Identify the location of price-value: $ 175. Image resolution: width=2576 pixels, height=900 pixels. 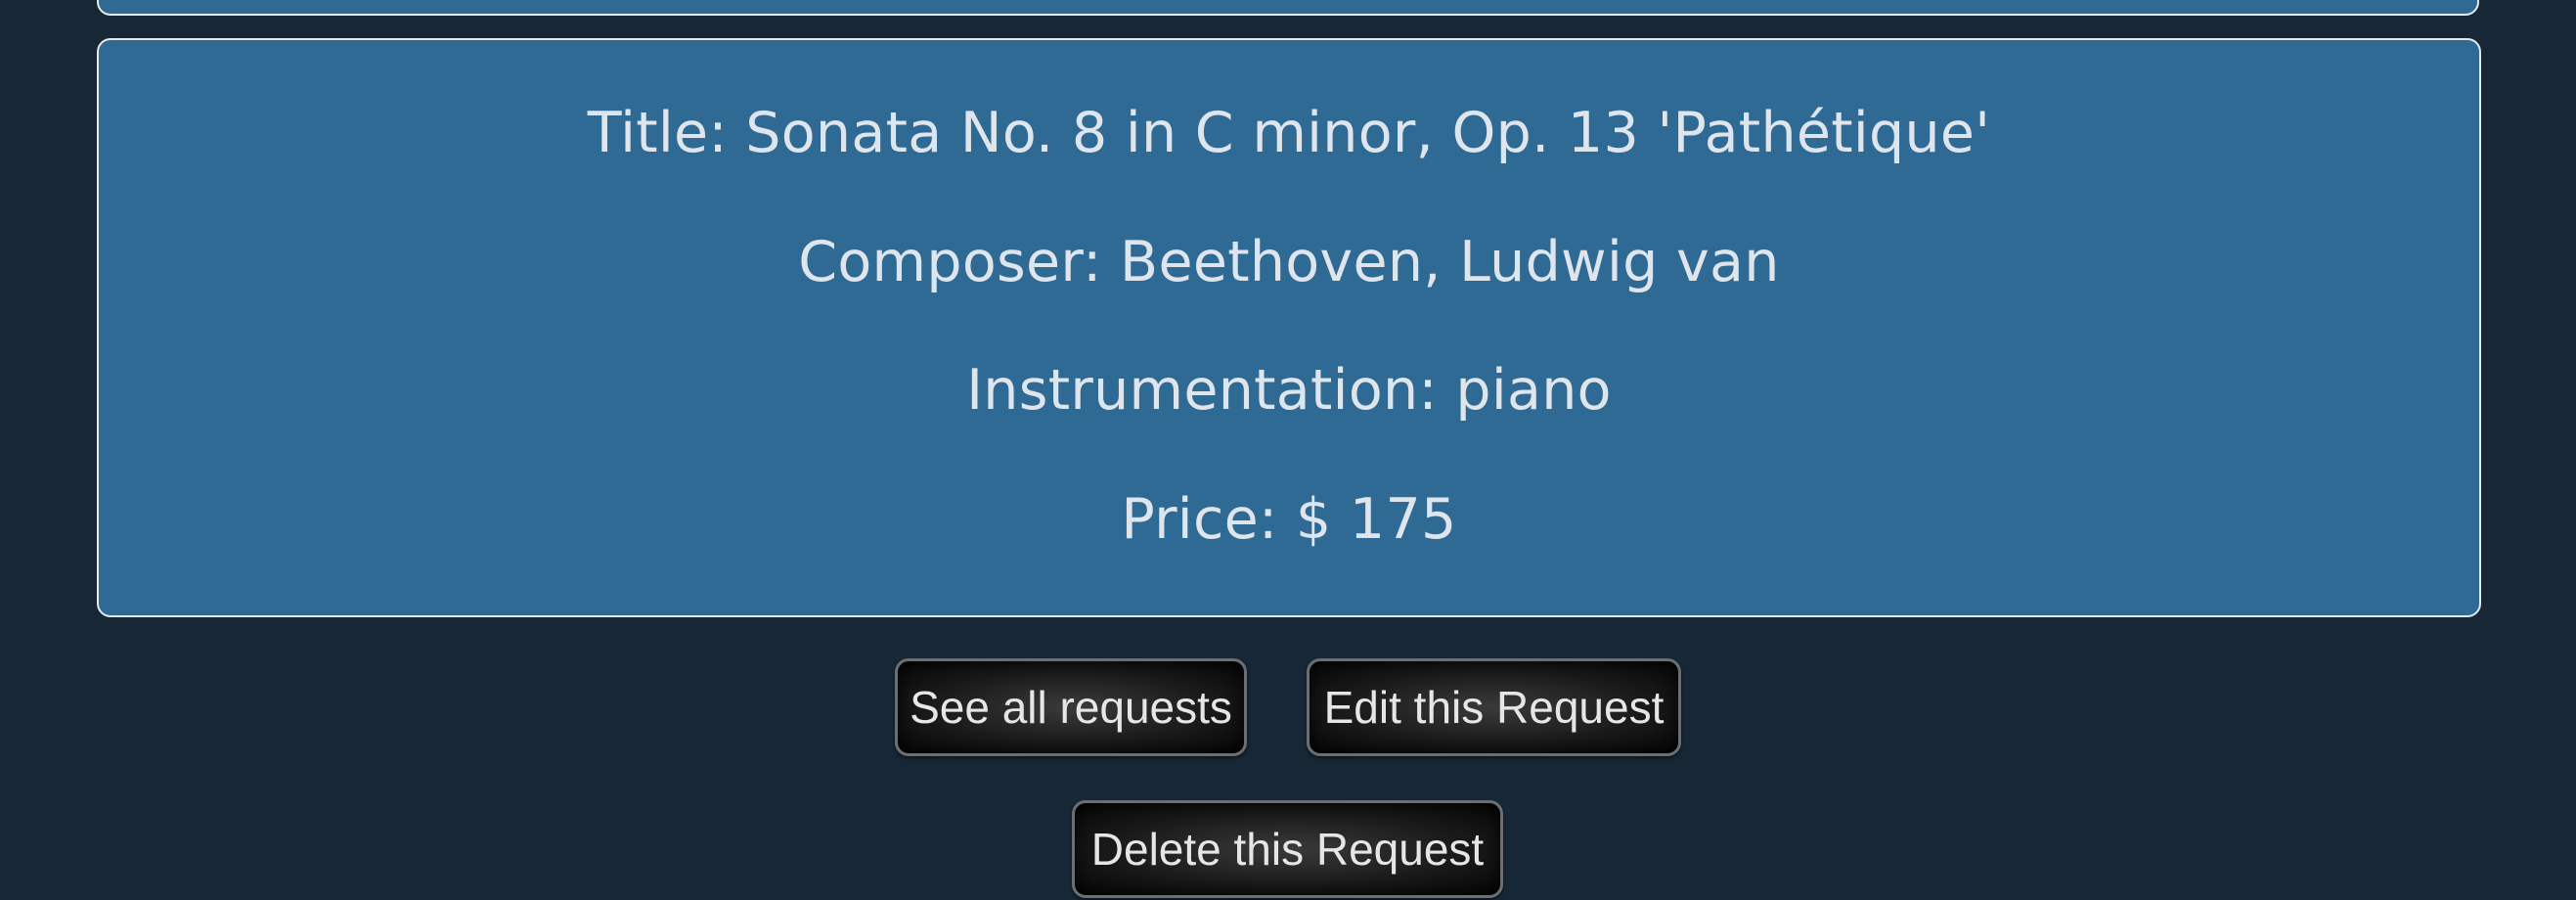
(1376, 519).